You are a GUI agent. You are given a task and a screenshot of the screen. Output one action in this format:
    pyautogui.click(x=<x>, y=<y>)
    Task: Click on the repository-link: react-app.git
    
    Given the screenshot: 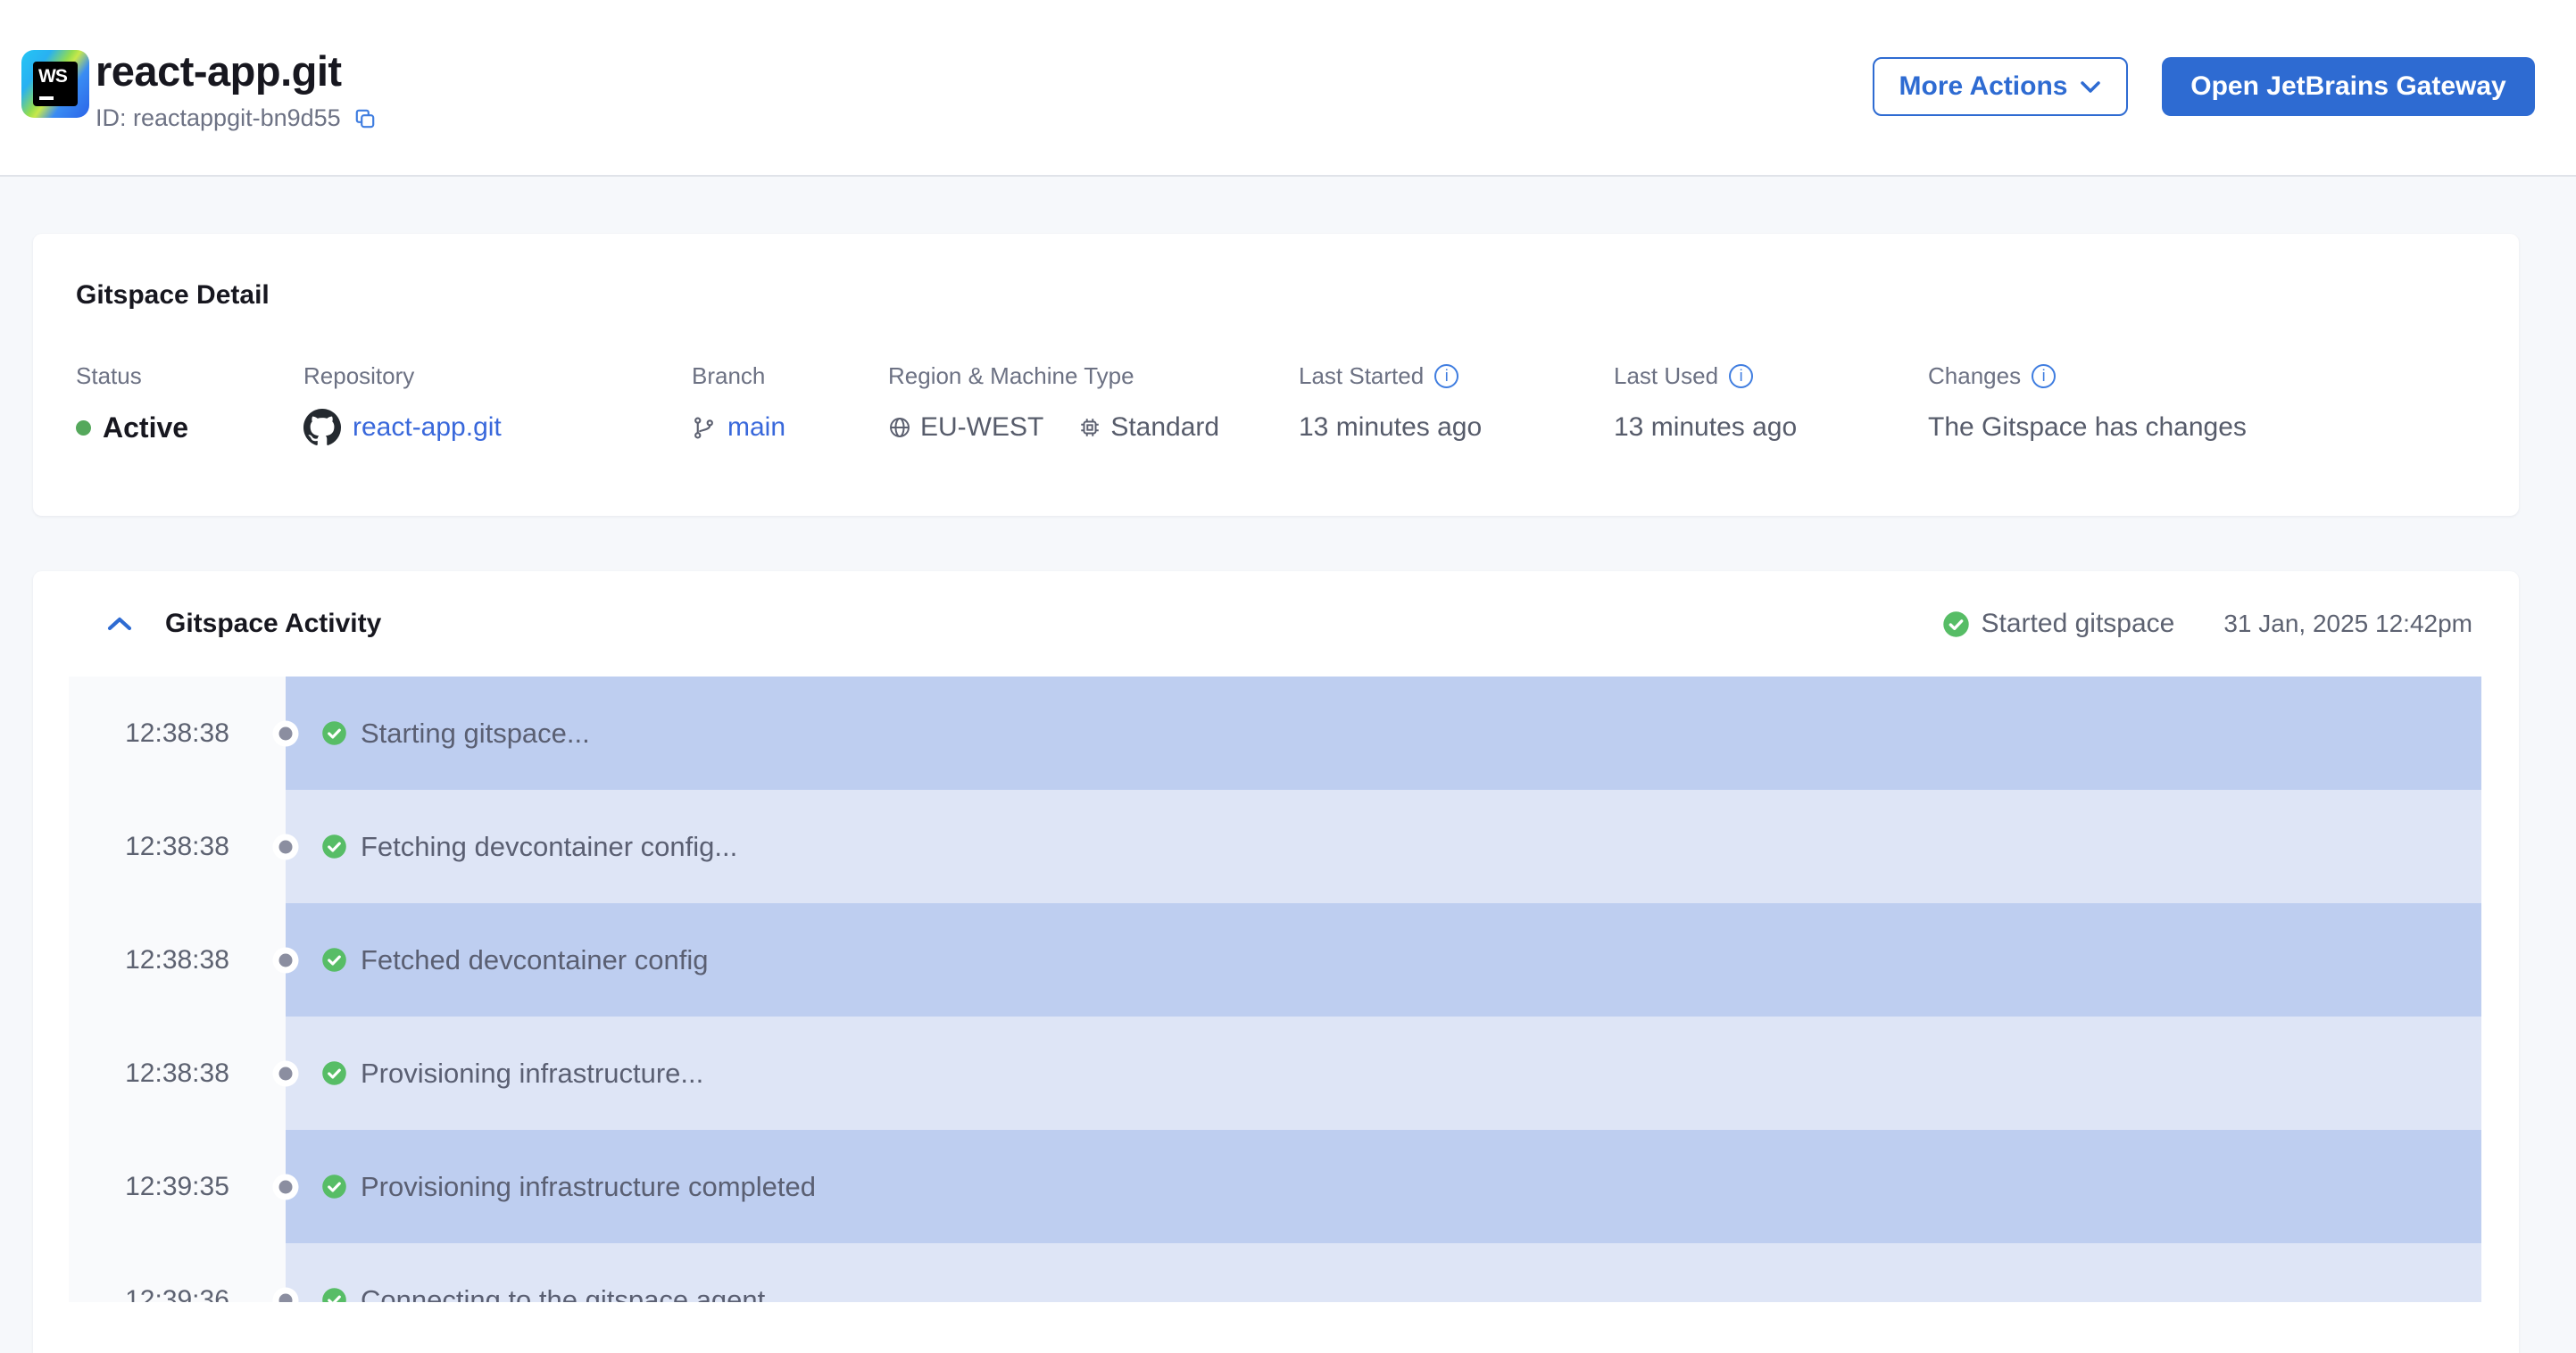 What is the action you would take?
    pyautogui.click(x=428, y=427)
    